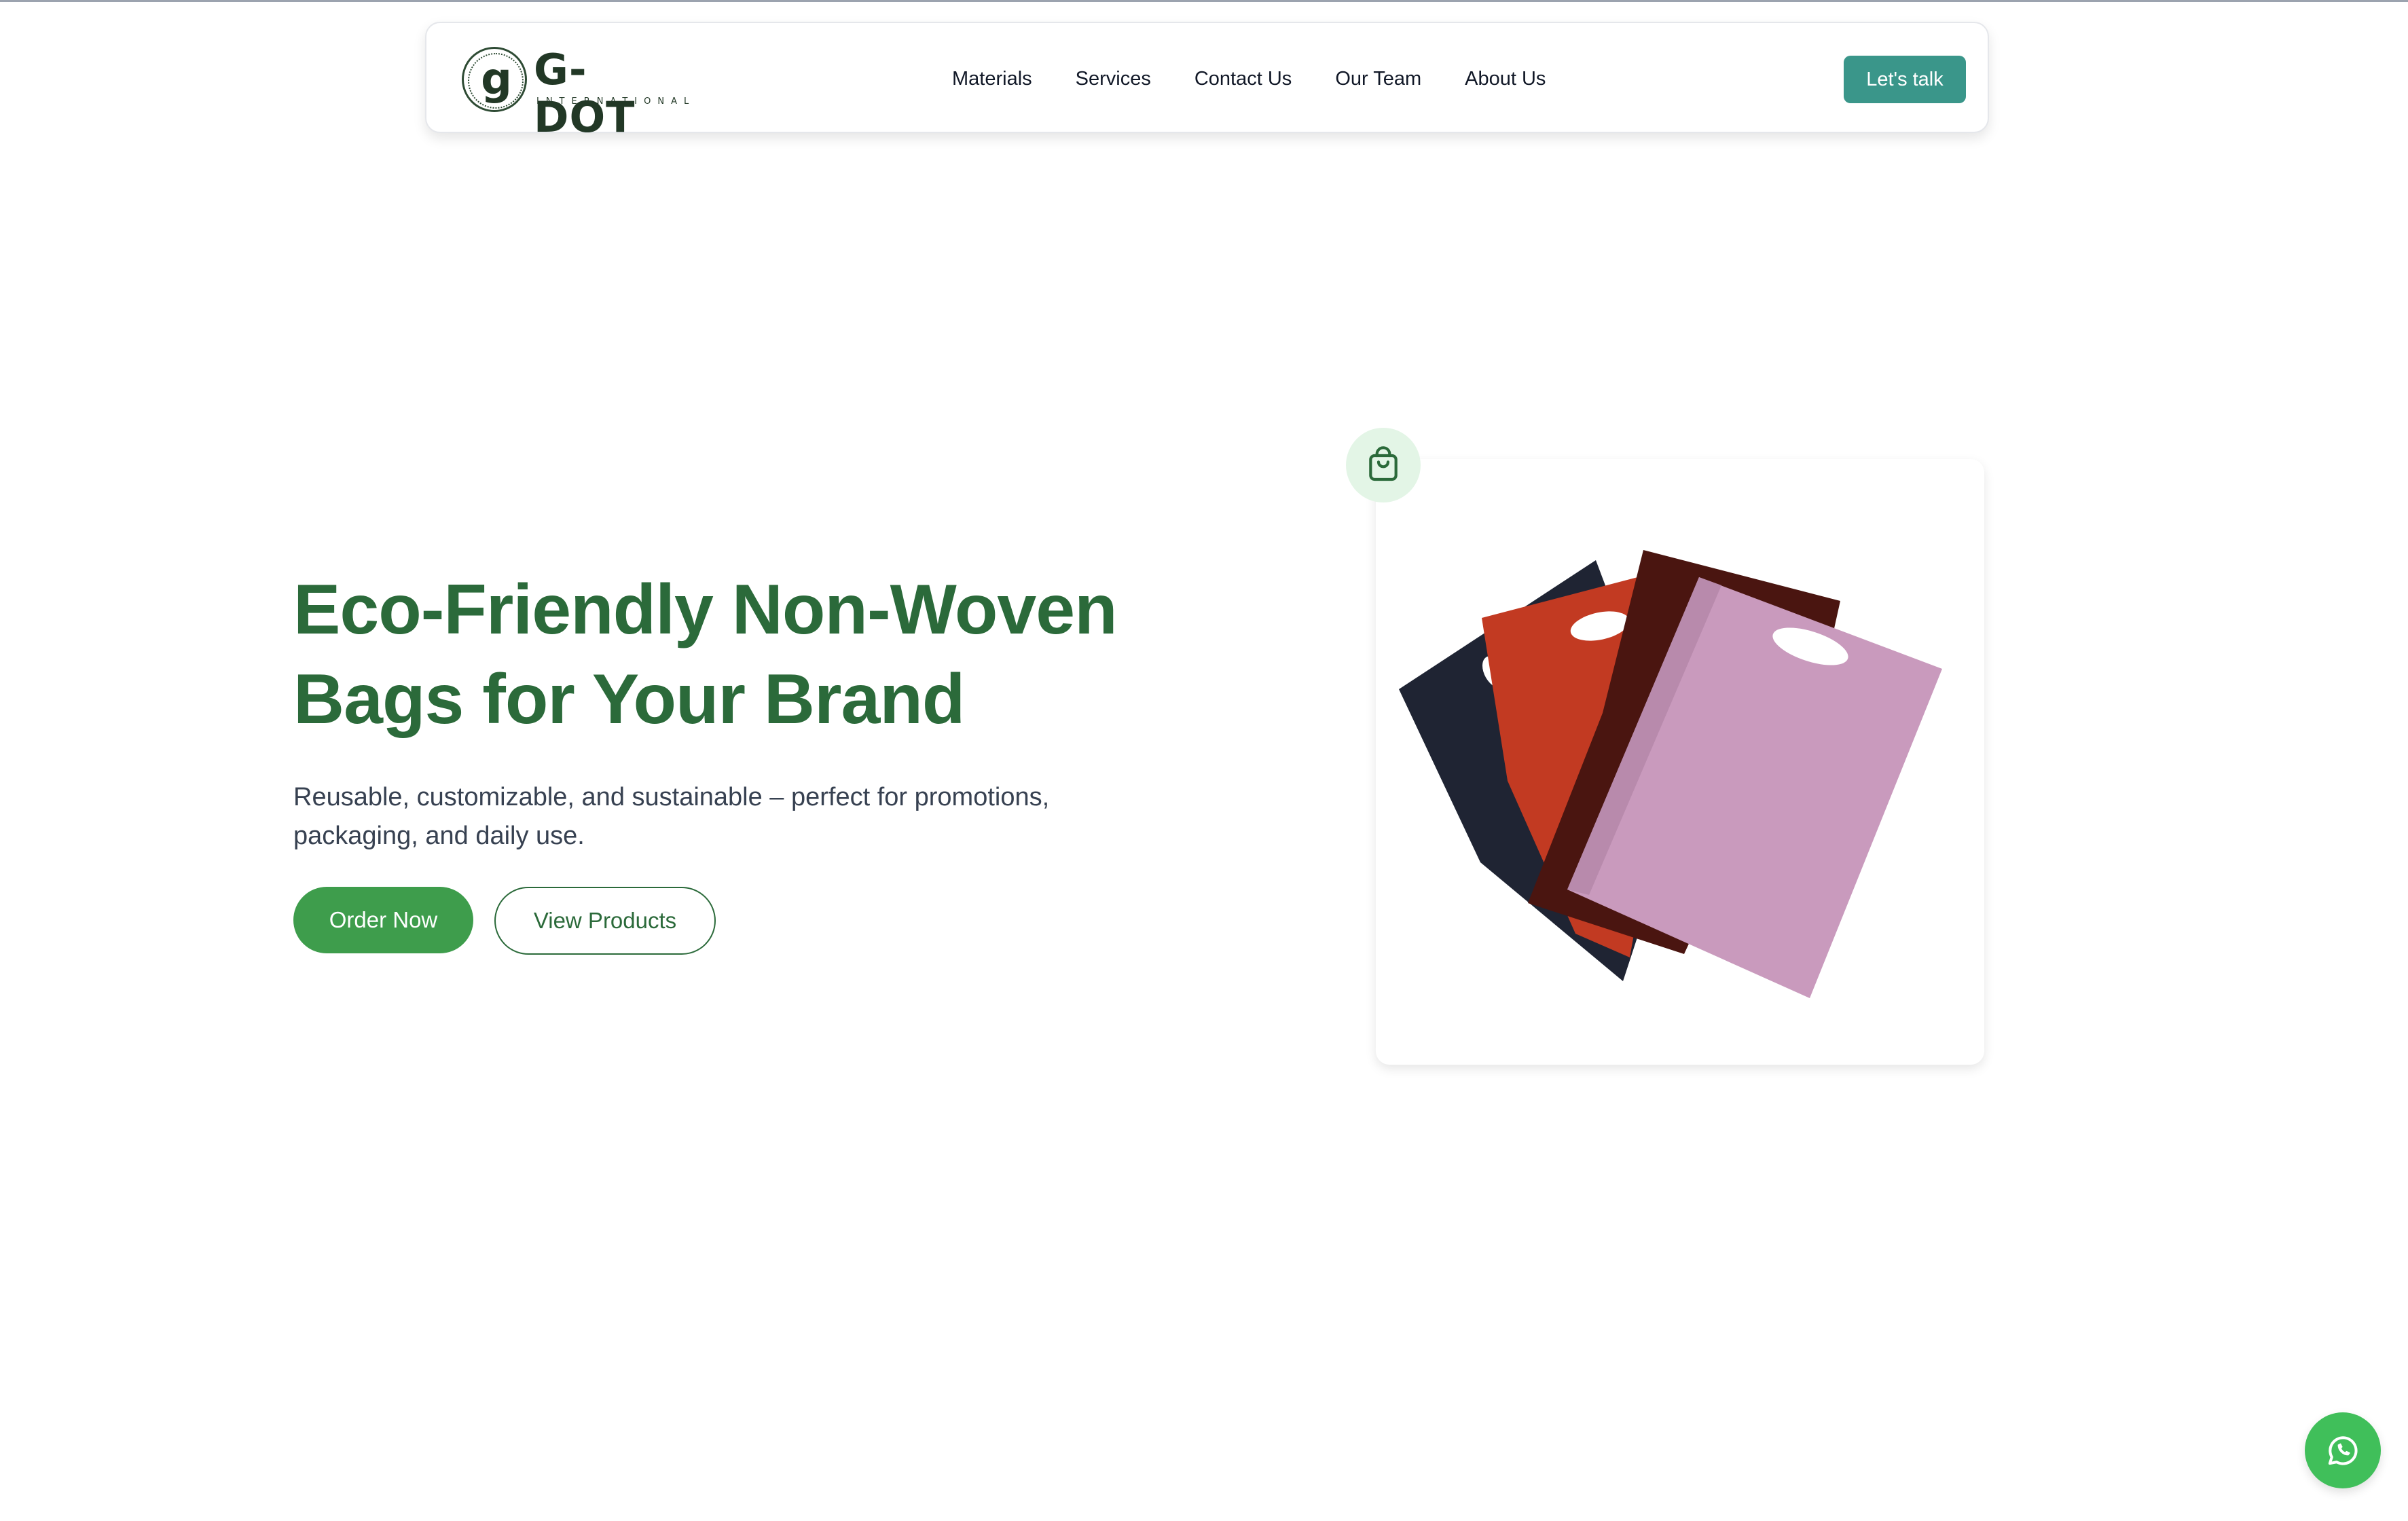 The height and width of the screenshot is (1521, 2408). Describe the element at coordinates (1204, 1) in the screenshot. I see `top-border` at that location.